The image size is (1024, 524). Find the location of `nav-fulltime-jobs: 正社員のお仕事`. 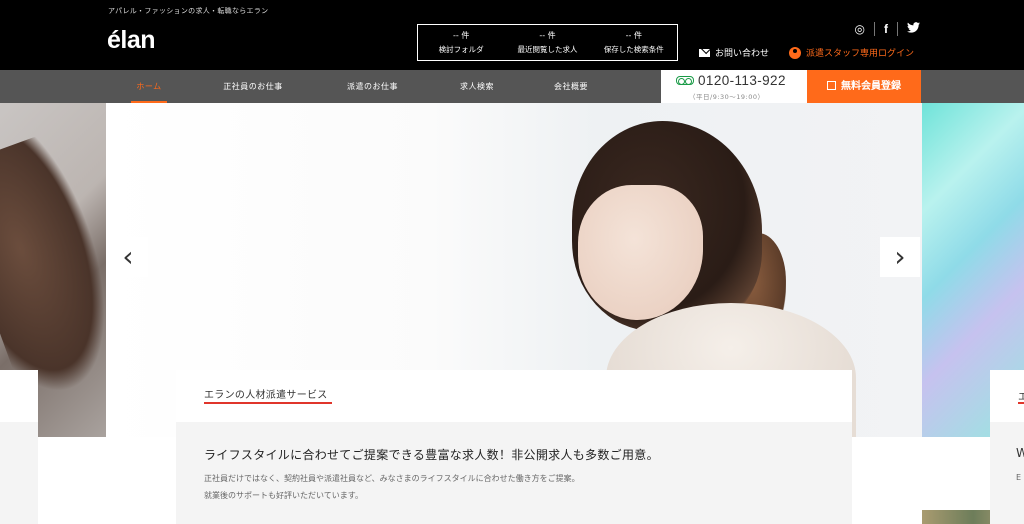

nav-fulltime-jobs: 正社員のお仕事 is located at coordinates (253, 86).